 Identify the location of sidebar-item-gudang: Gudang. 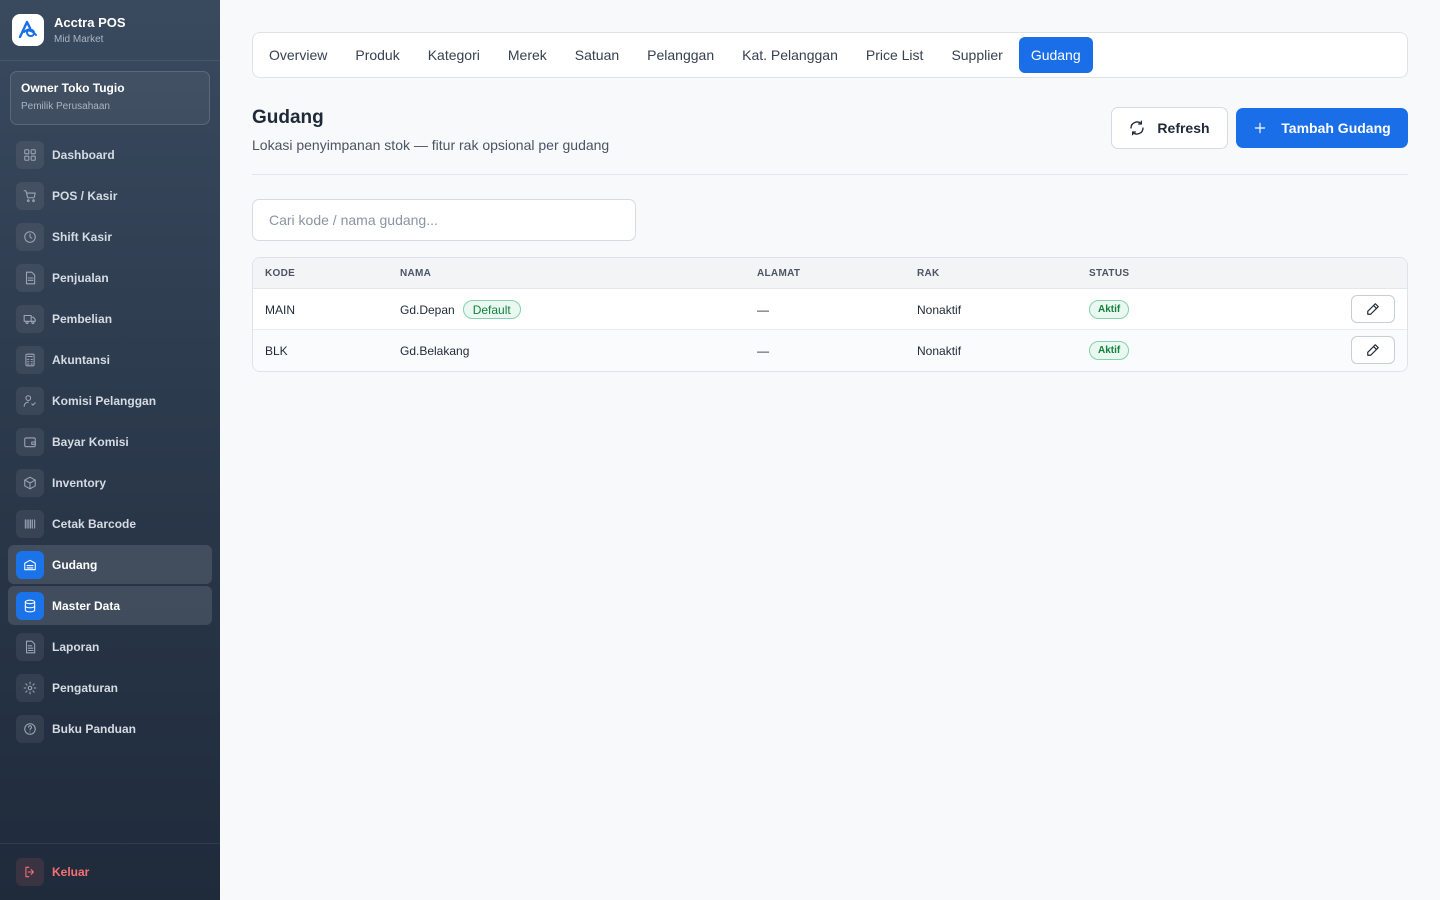
(110, 564).